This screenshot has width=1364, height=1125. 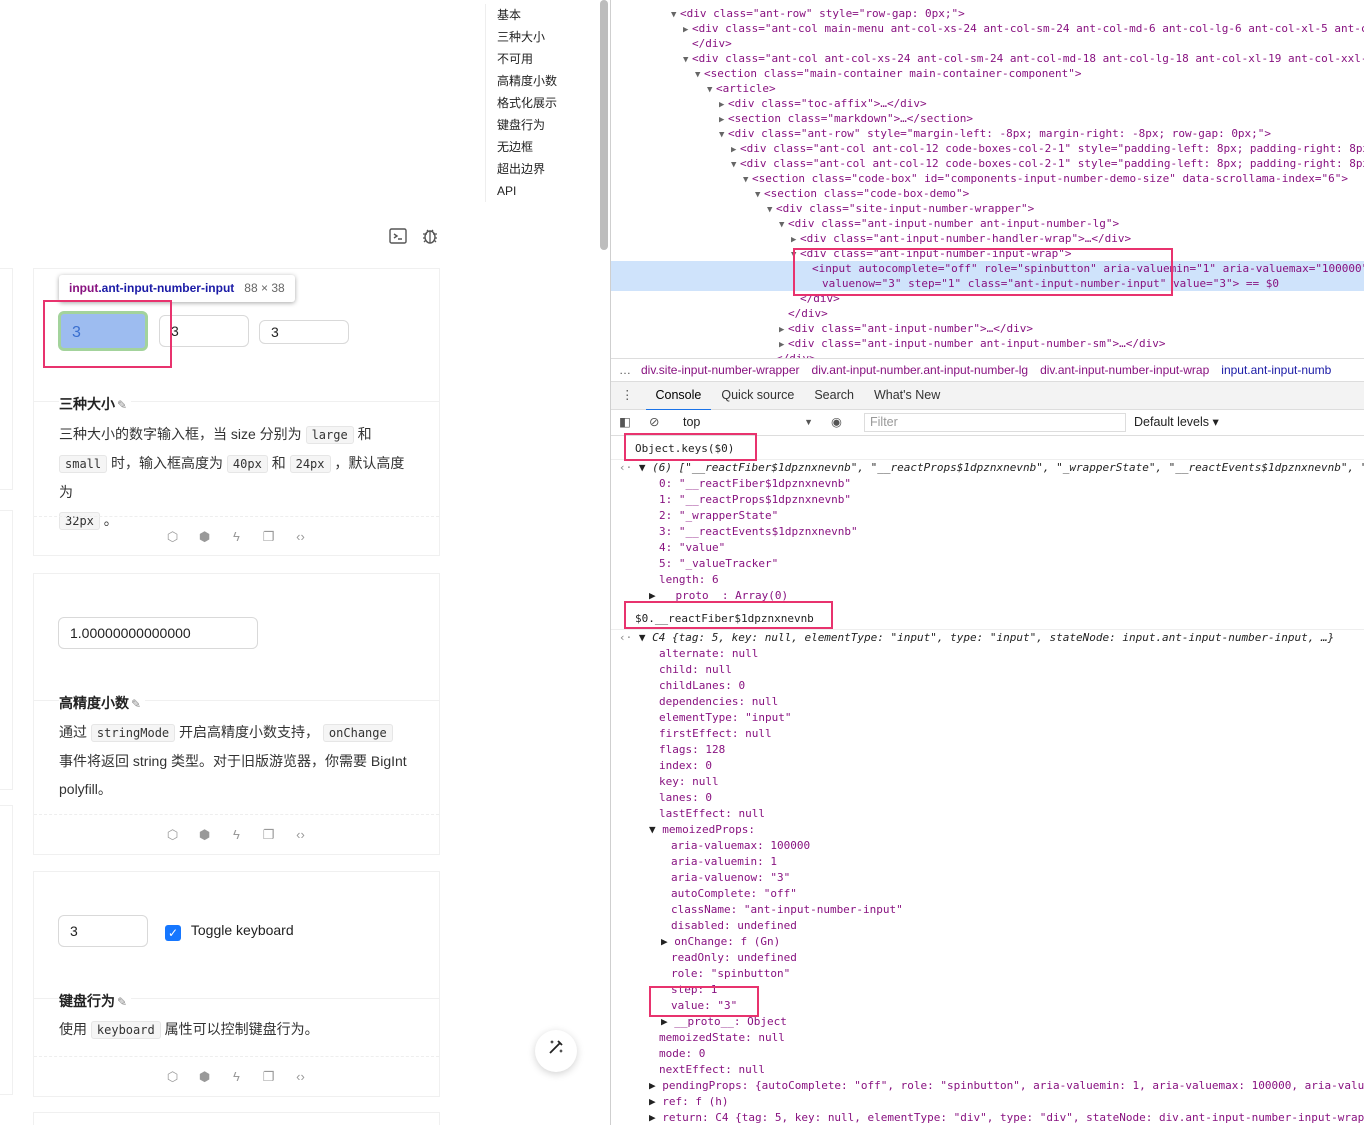 I want to click on console-line: flags: 128, so click(x=692, y=749).